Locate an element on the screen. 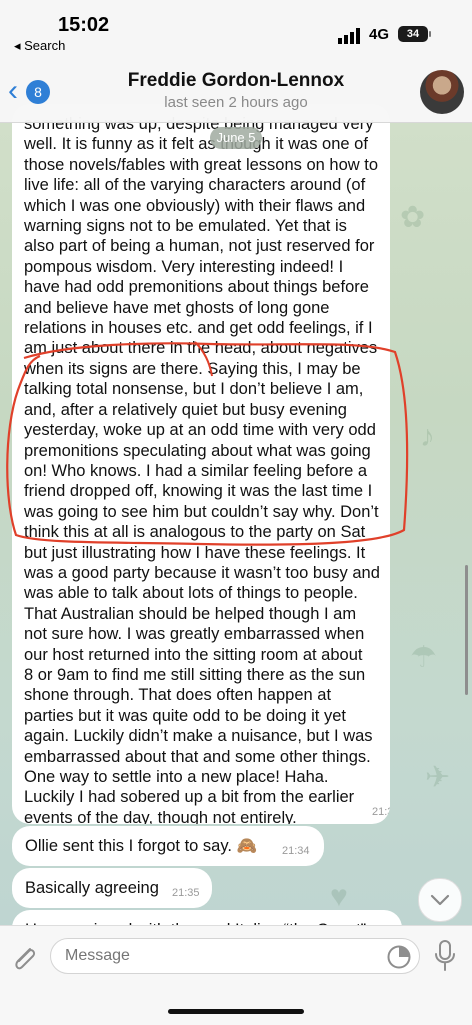 The image size is (472, 1025). microphone-icon is located at coordinates (445, 956).